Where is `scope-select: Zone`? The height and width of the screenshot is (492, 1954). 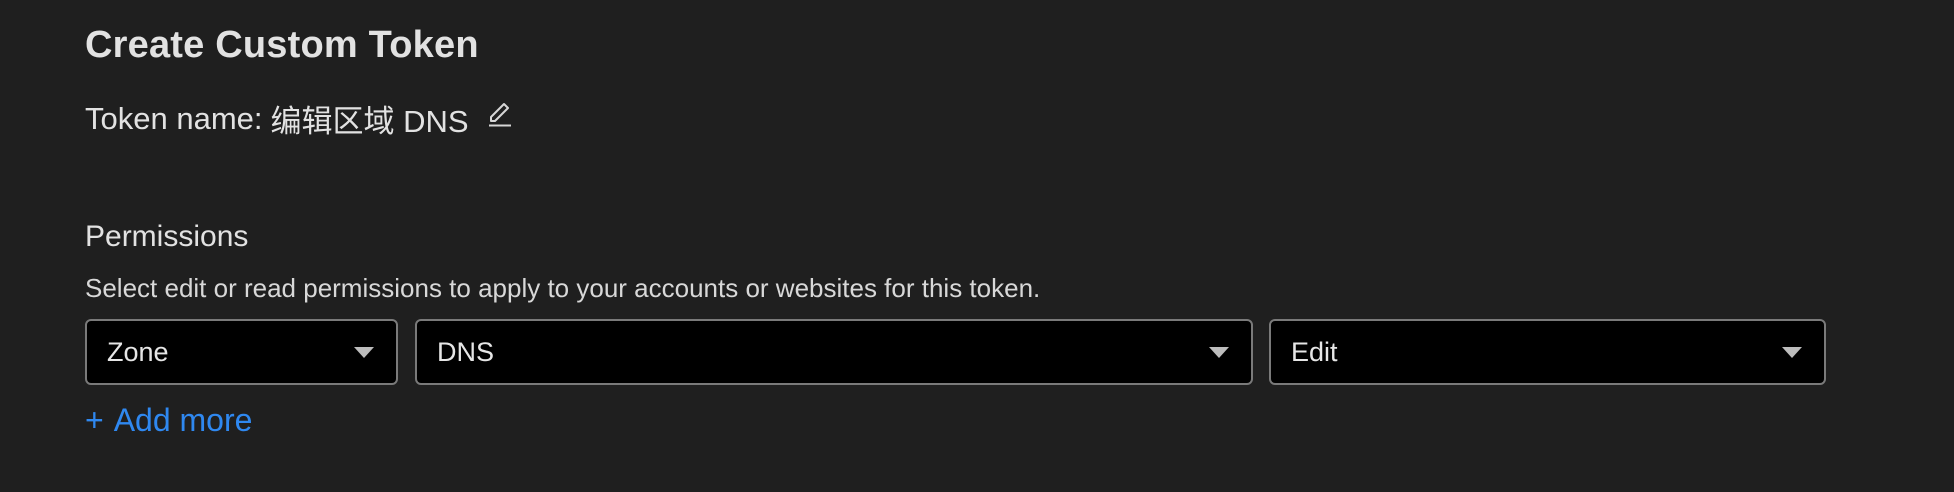 scope-select: Zone is located at coordinates (241, 352).